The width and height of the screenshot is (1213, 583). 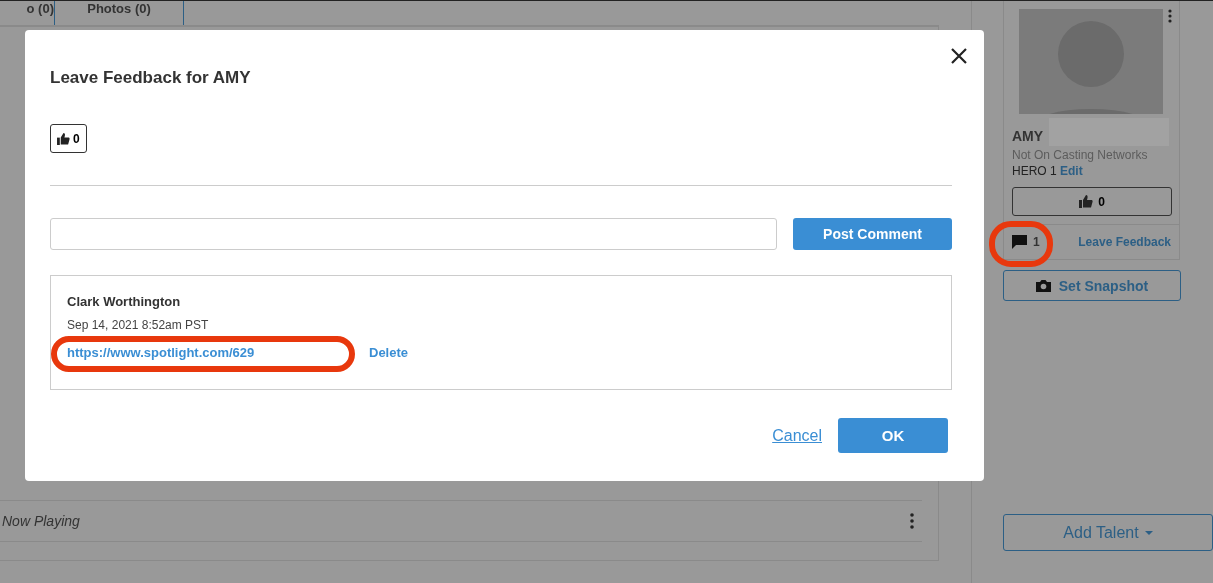 What do you see at coordinates (959, 56) in the screenshot?
I see `close-icon` at bounding box center [959, 56].